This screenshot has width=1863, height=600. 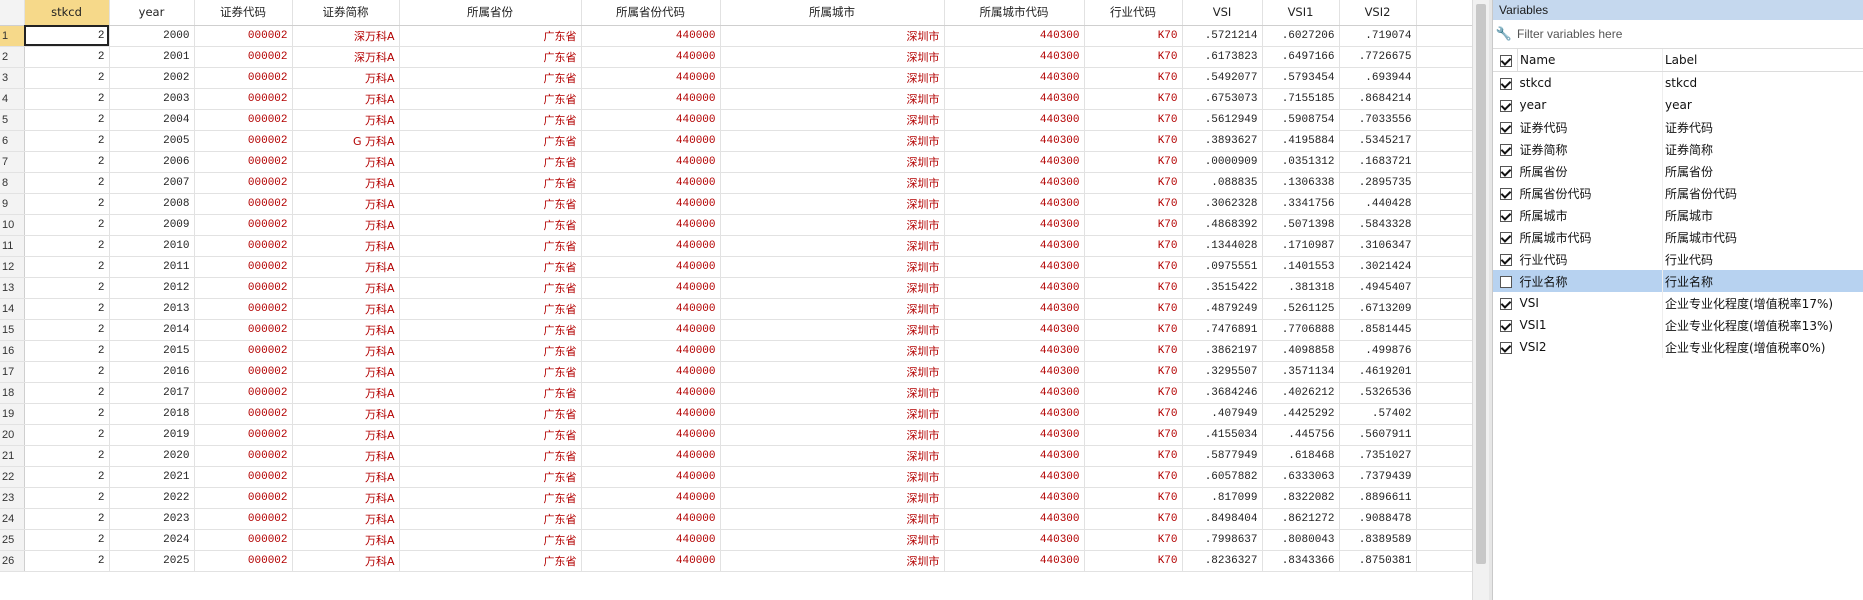 What do you see at coordinates (1301, 288) in the screenshot?
I see `cell-vsi1: .381318` at bounding box center [1301, 288].